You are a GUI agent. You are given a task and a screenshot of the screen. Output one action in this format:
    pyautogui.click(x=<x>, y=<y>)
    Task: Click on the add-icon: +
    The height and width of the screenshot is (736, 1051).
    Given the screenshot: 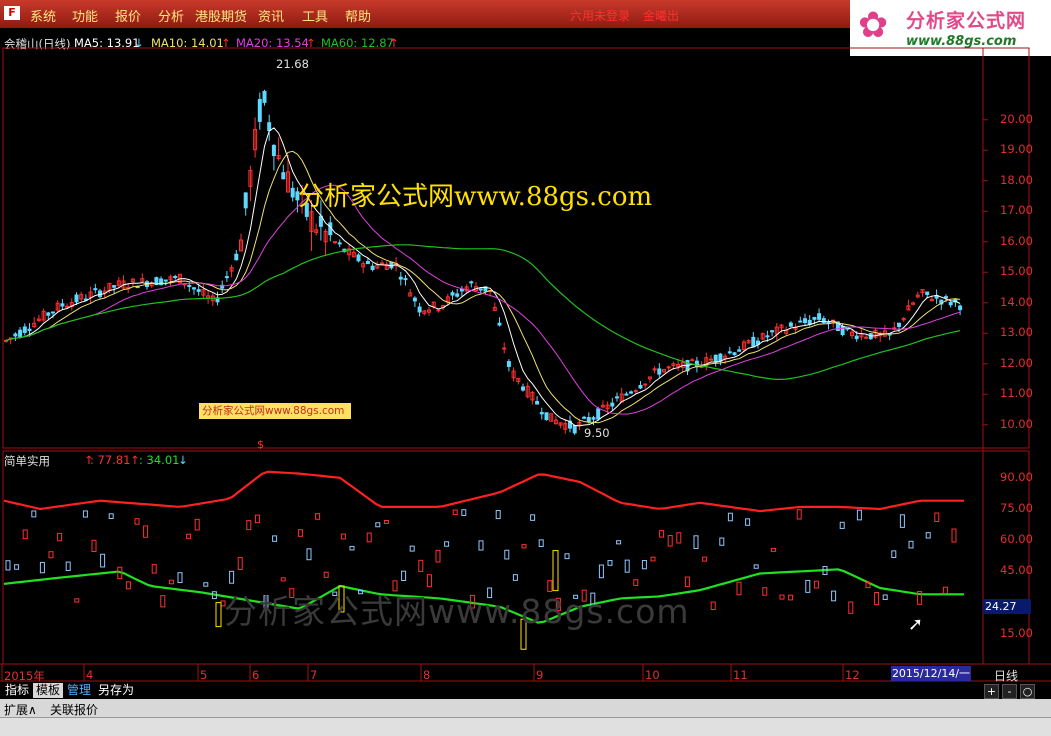 What is the action you would take?
    pyautogui.click(x=991, y=691)
    